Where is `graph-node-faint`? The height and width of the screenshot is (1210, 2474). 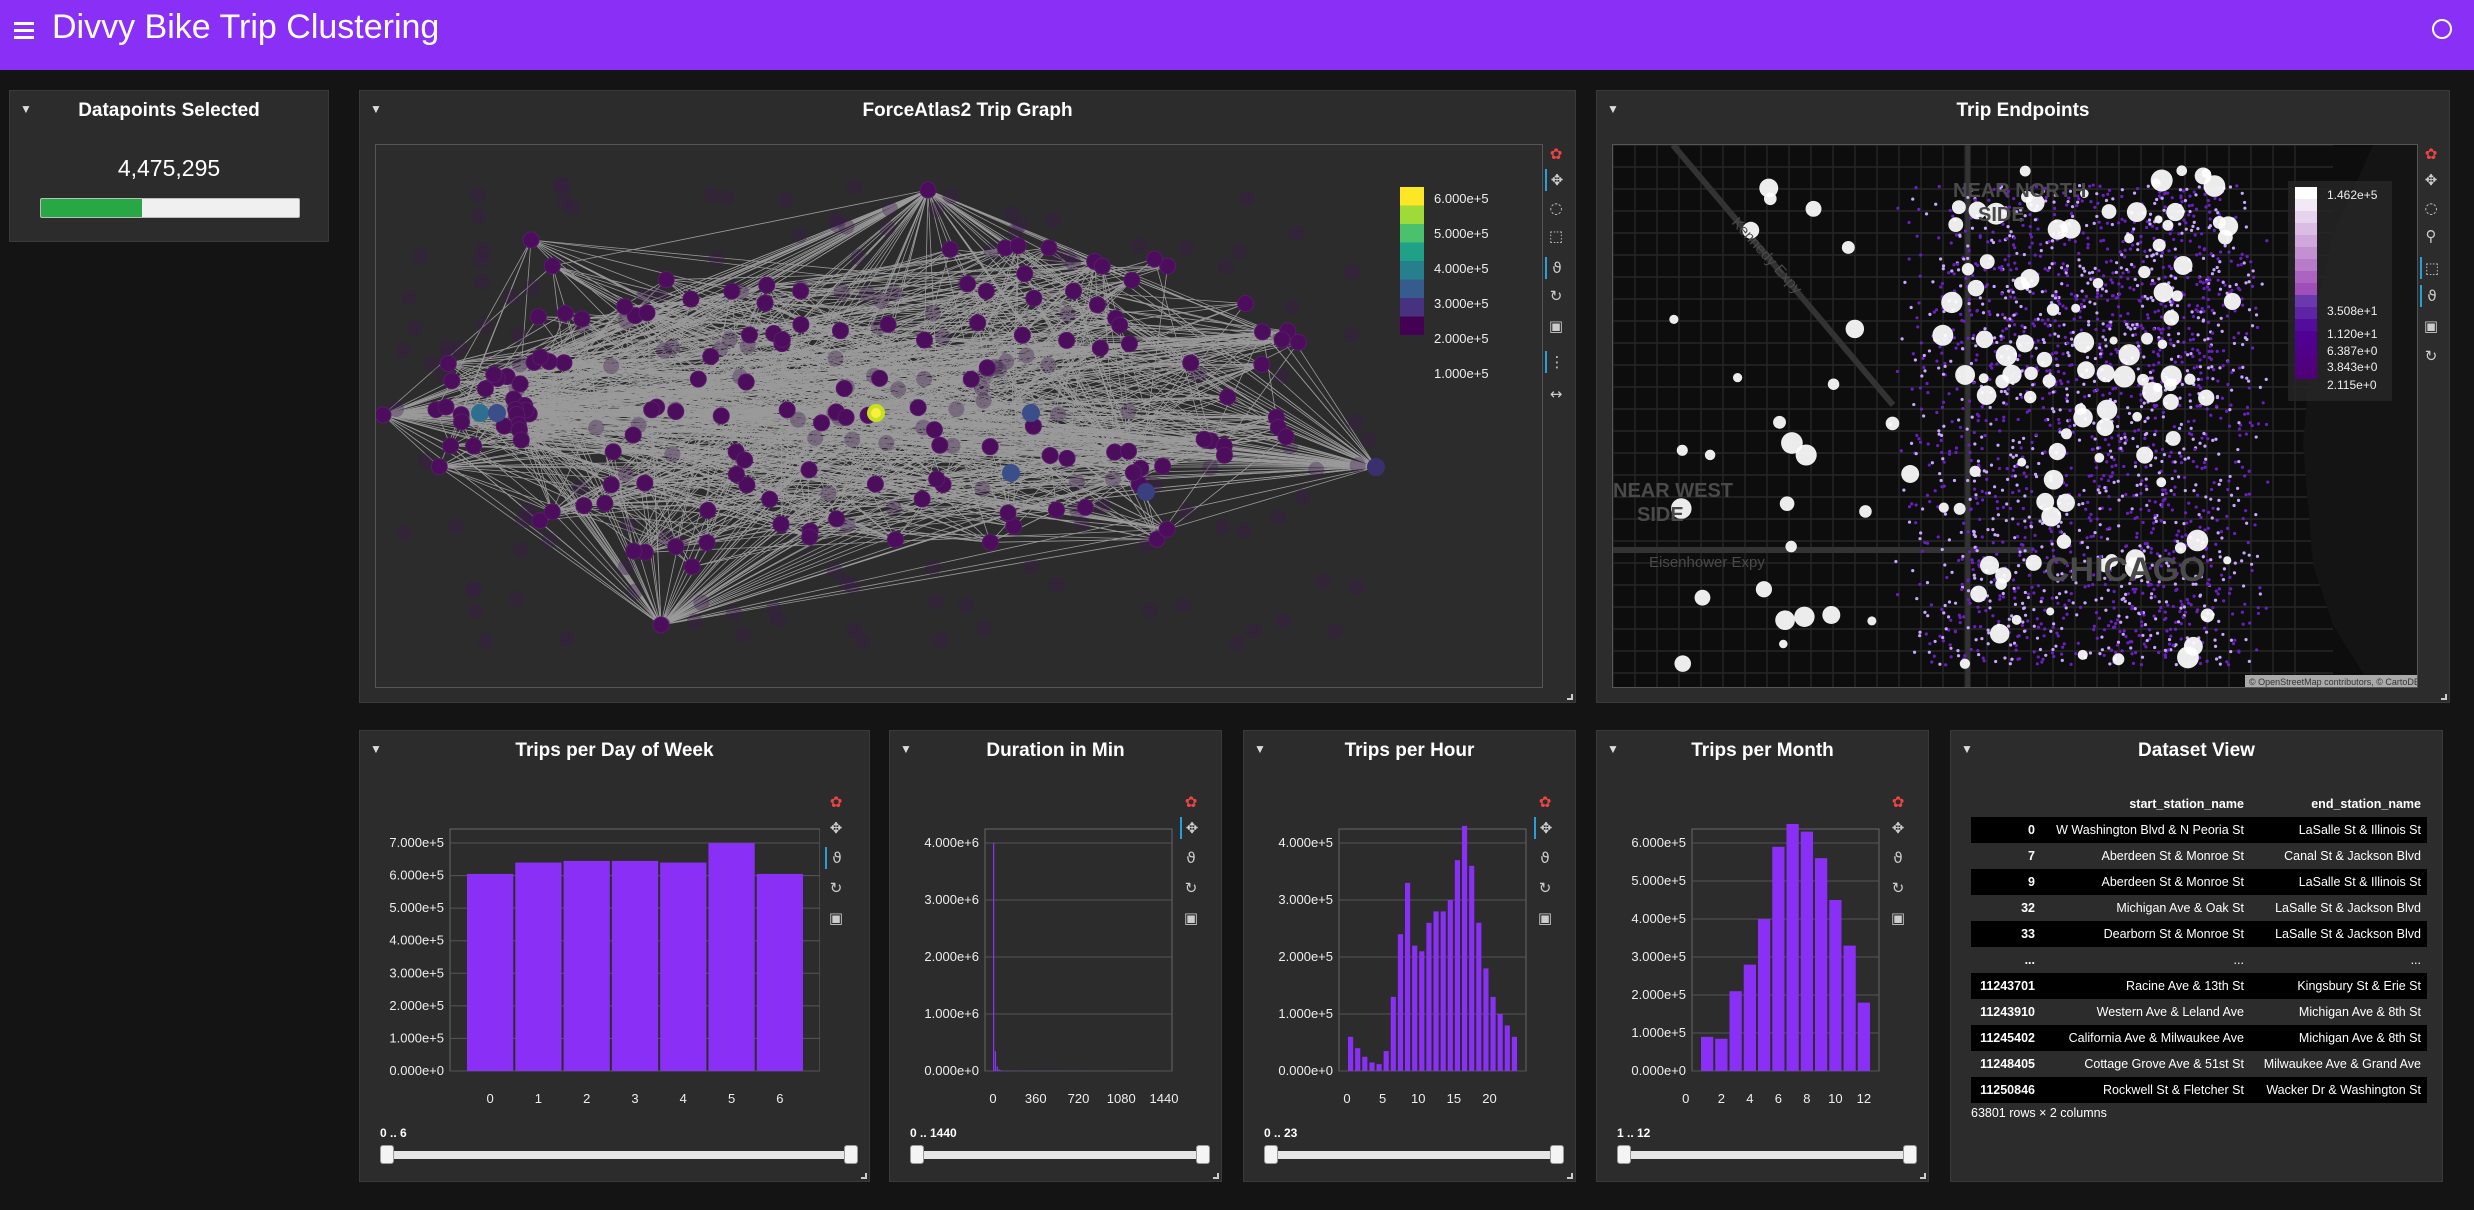 graph-node-faint is located at coordinates (415, 327).